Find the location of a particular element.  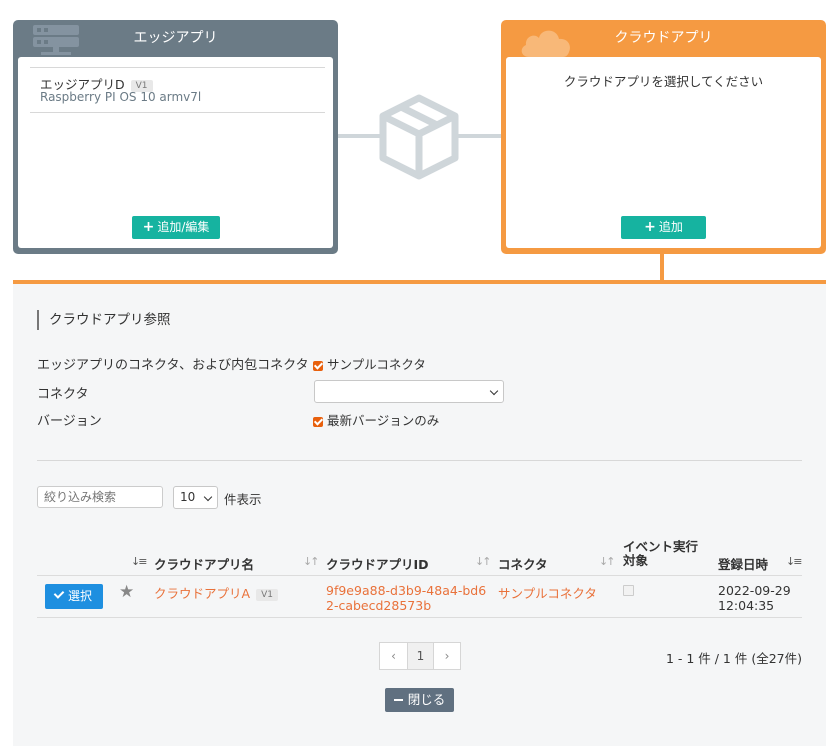

col-header-name: クラウドアプリ名 is located at coordinates (204, 563).